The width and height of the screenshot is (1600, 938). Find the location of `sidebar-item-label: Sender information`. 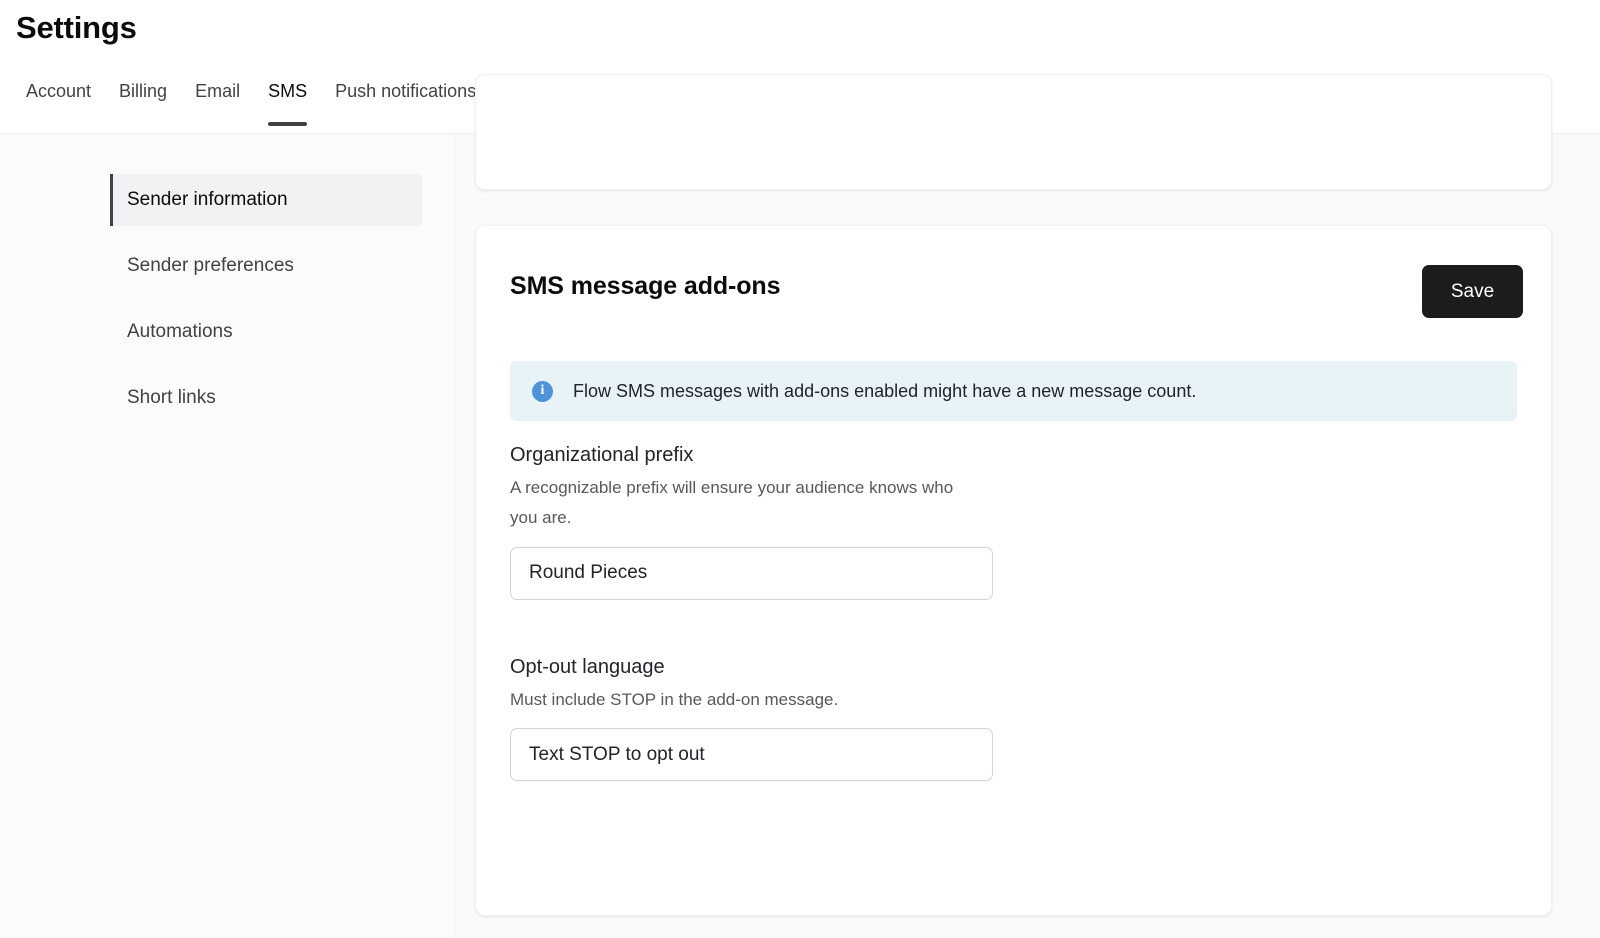

sidebar-item-label: Sender information is located at coordinates (207, 199).